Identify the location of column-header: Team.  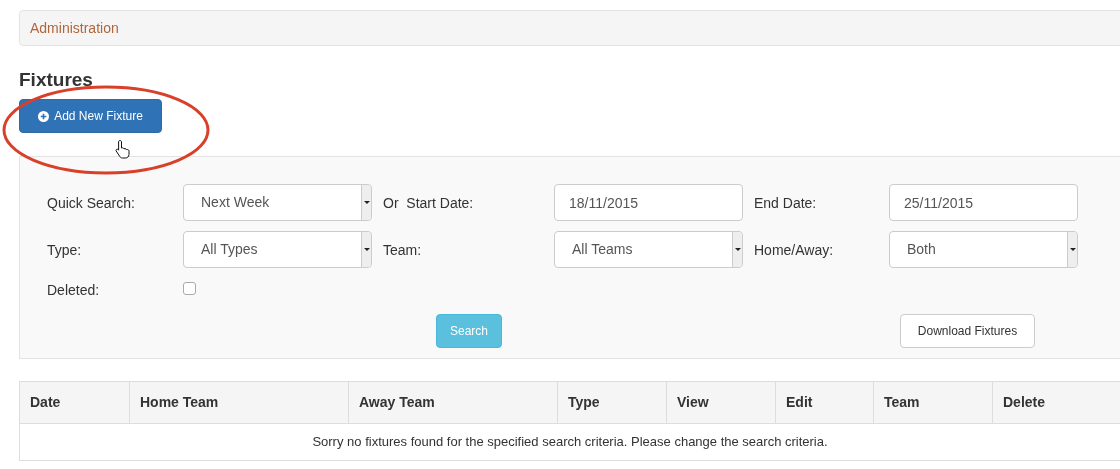
(902, 402).